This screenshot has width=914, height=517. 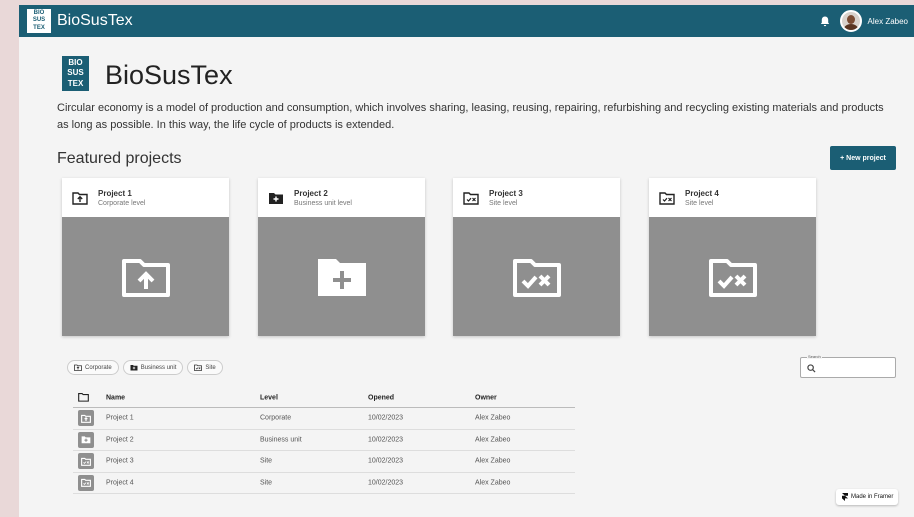 I want to click on row-name: Project 3, so click(x=120, y=461).